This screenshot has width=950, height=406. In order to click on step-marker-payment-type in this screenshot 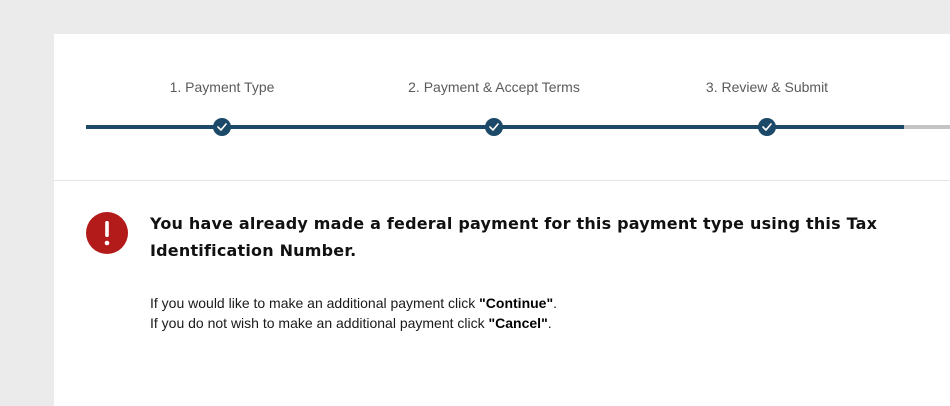, I will do `click(222, 127)`.